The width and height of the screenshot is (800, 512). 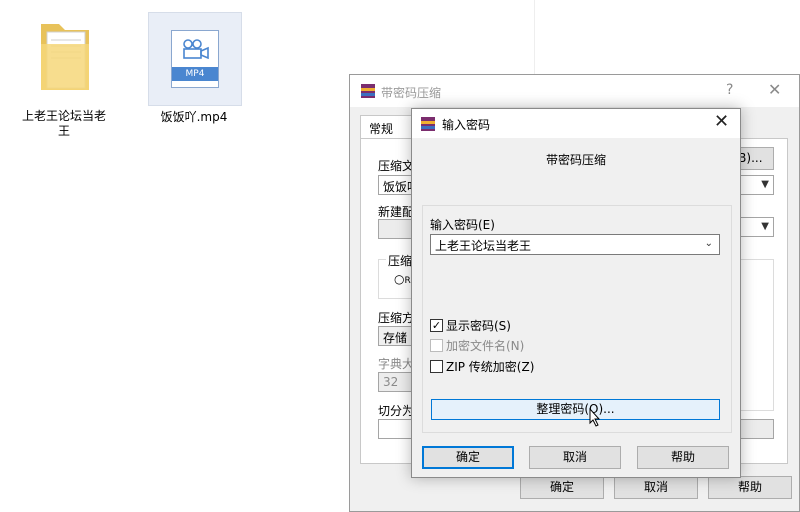 What do you see at coordinates (485, 346) in the screenshot?
I see `encrypt-filenames-label: 加密文件名(N)` at bounding box center [485, 346].